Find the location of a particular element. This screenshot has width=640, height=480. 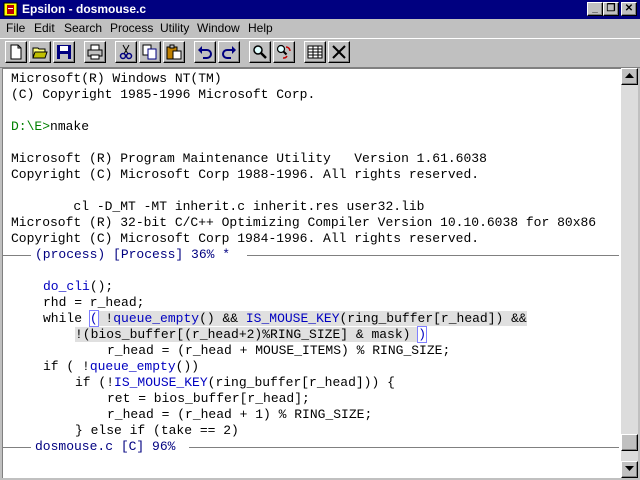

x-icon is located at coordinates (339, 52).